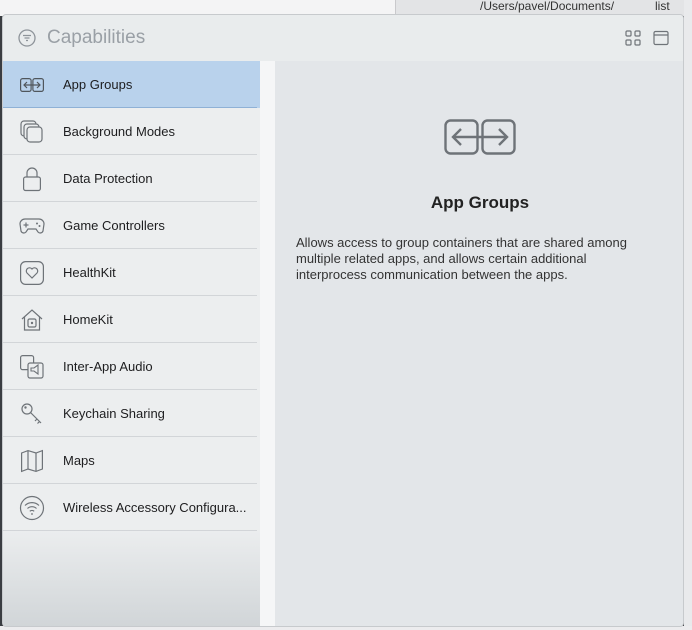 This screenshot has height=630, width=692. I want to click on map-icon, so click(32, 461).